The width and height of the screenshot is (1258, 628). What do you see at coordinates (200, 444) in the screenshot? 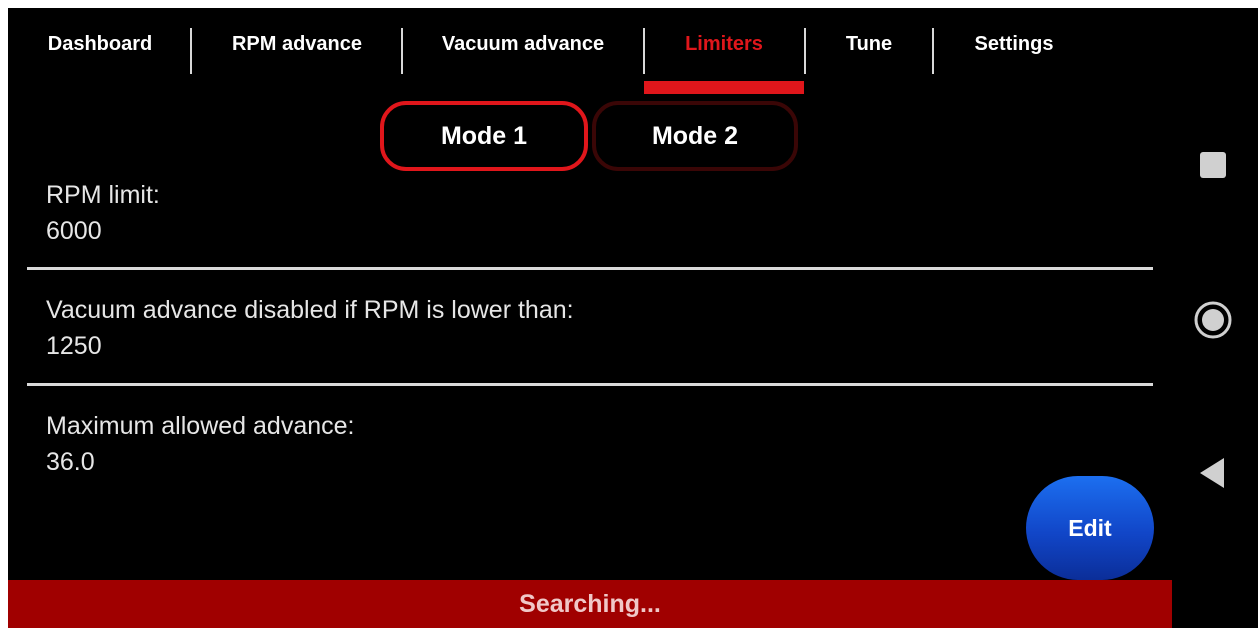
I see `setting-max-allowed-advance: Maximum allowed advance: 36.0` at bounding box center [200, 444].